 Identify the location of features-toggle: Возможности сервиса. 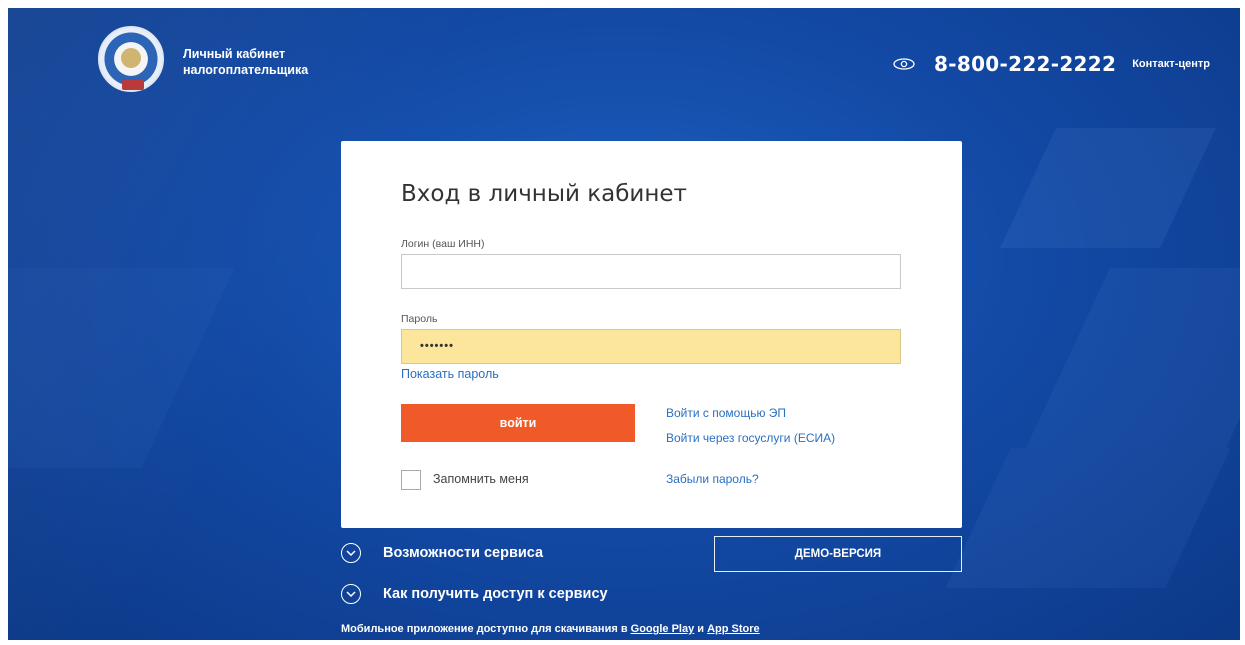
(442, 553).